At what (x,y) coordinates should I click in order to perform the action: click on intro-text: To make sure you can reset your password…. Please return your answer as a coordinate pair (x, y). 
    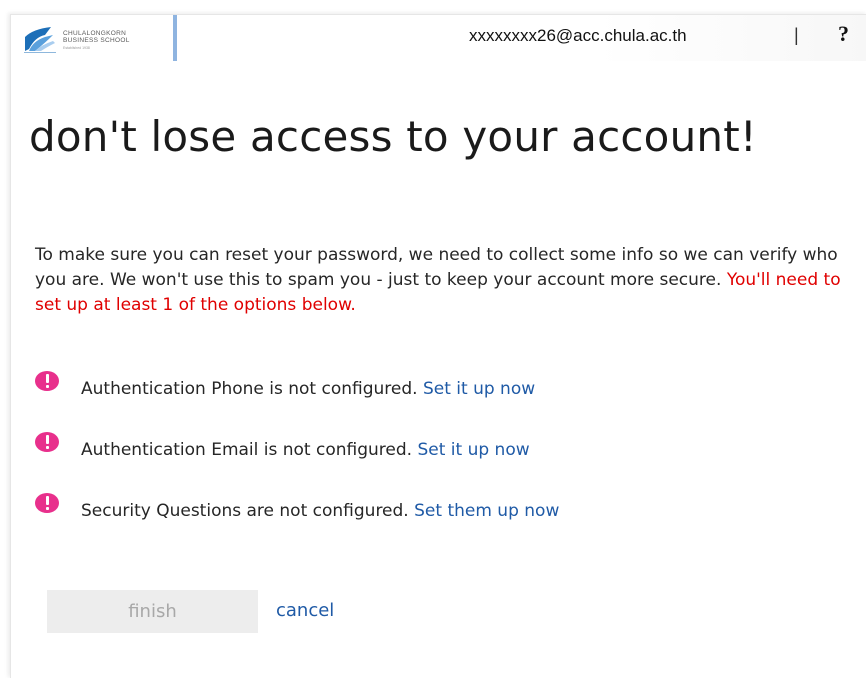
    Looking at the image, I should click on (440, 280).